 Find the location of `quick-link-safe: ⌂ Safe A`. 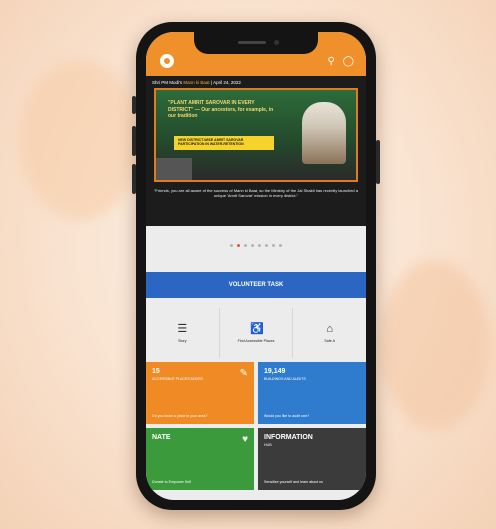

quick-link-safe: ⌂ Safe A is located at coordinates (329, 333).